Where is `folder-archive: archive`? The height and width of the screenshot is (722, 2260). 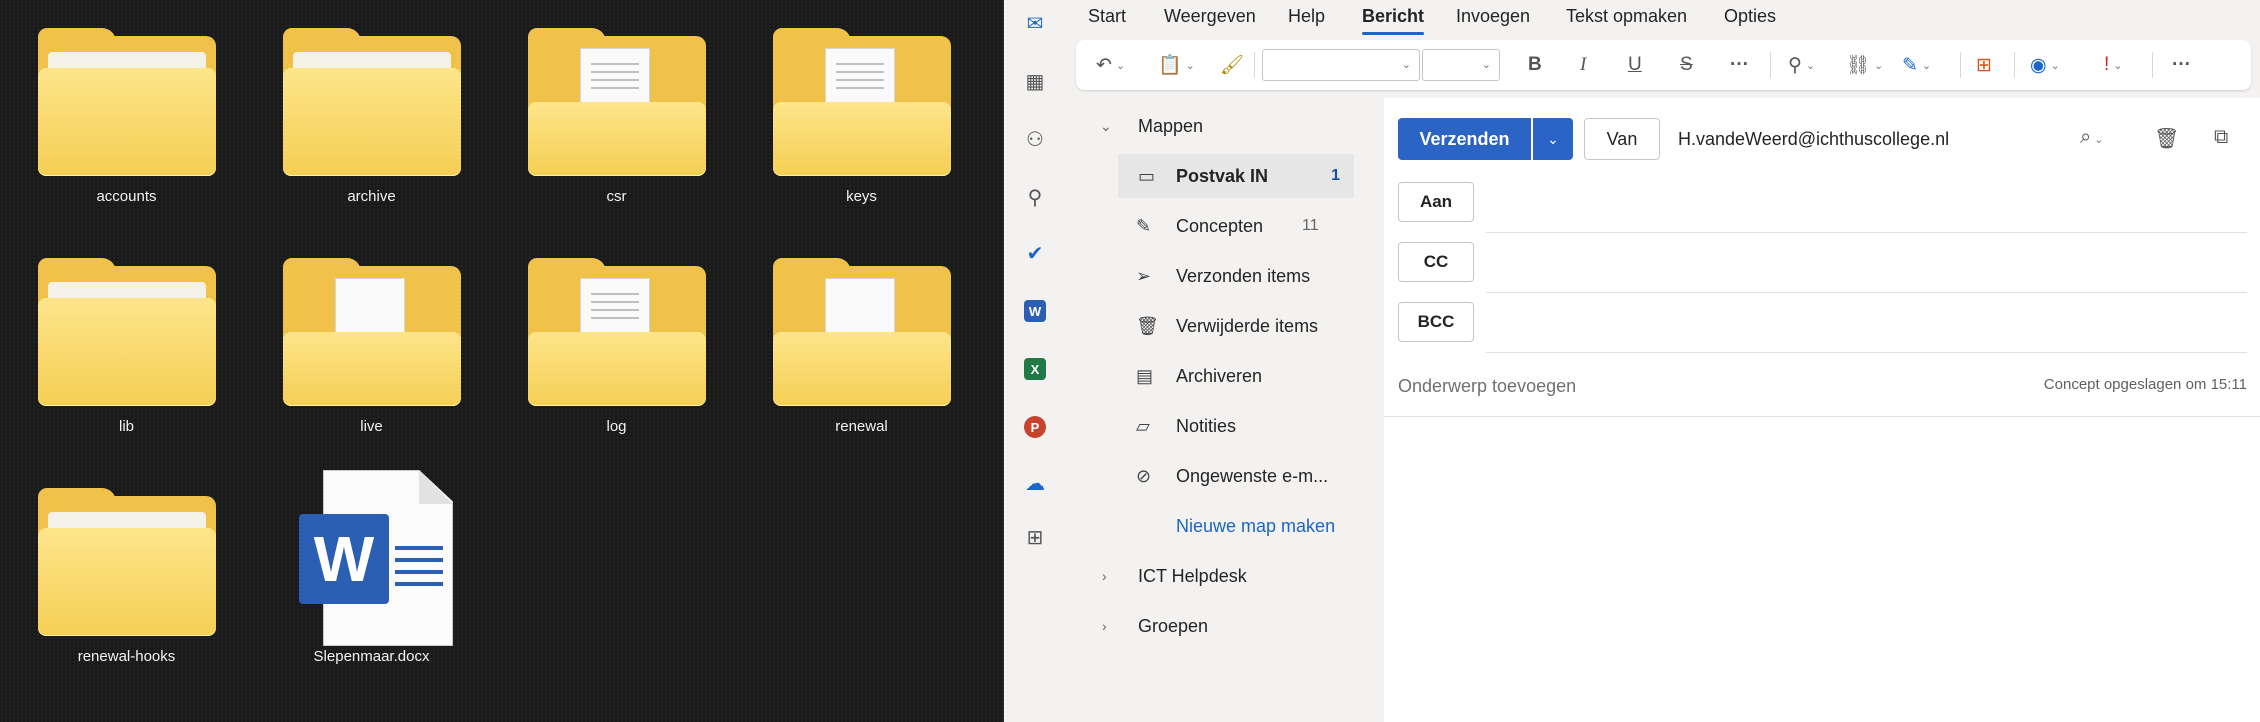
folder-archive: archive is located at coordinates (371, 125).